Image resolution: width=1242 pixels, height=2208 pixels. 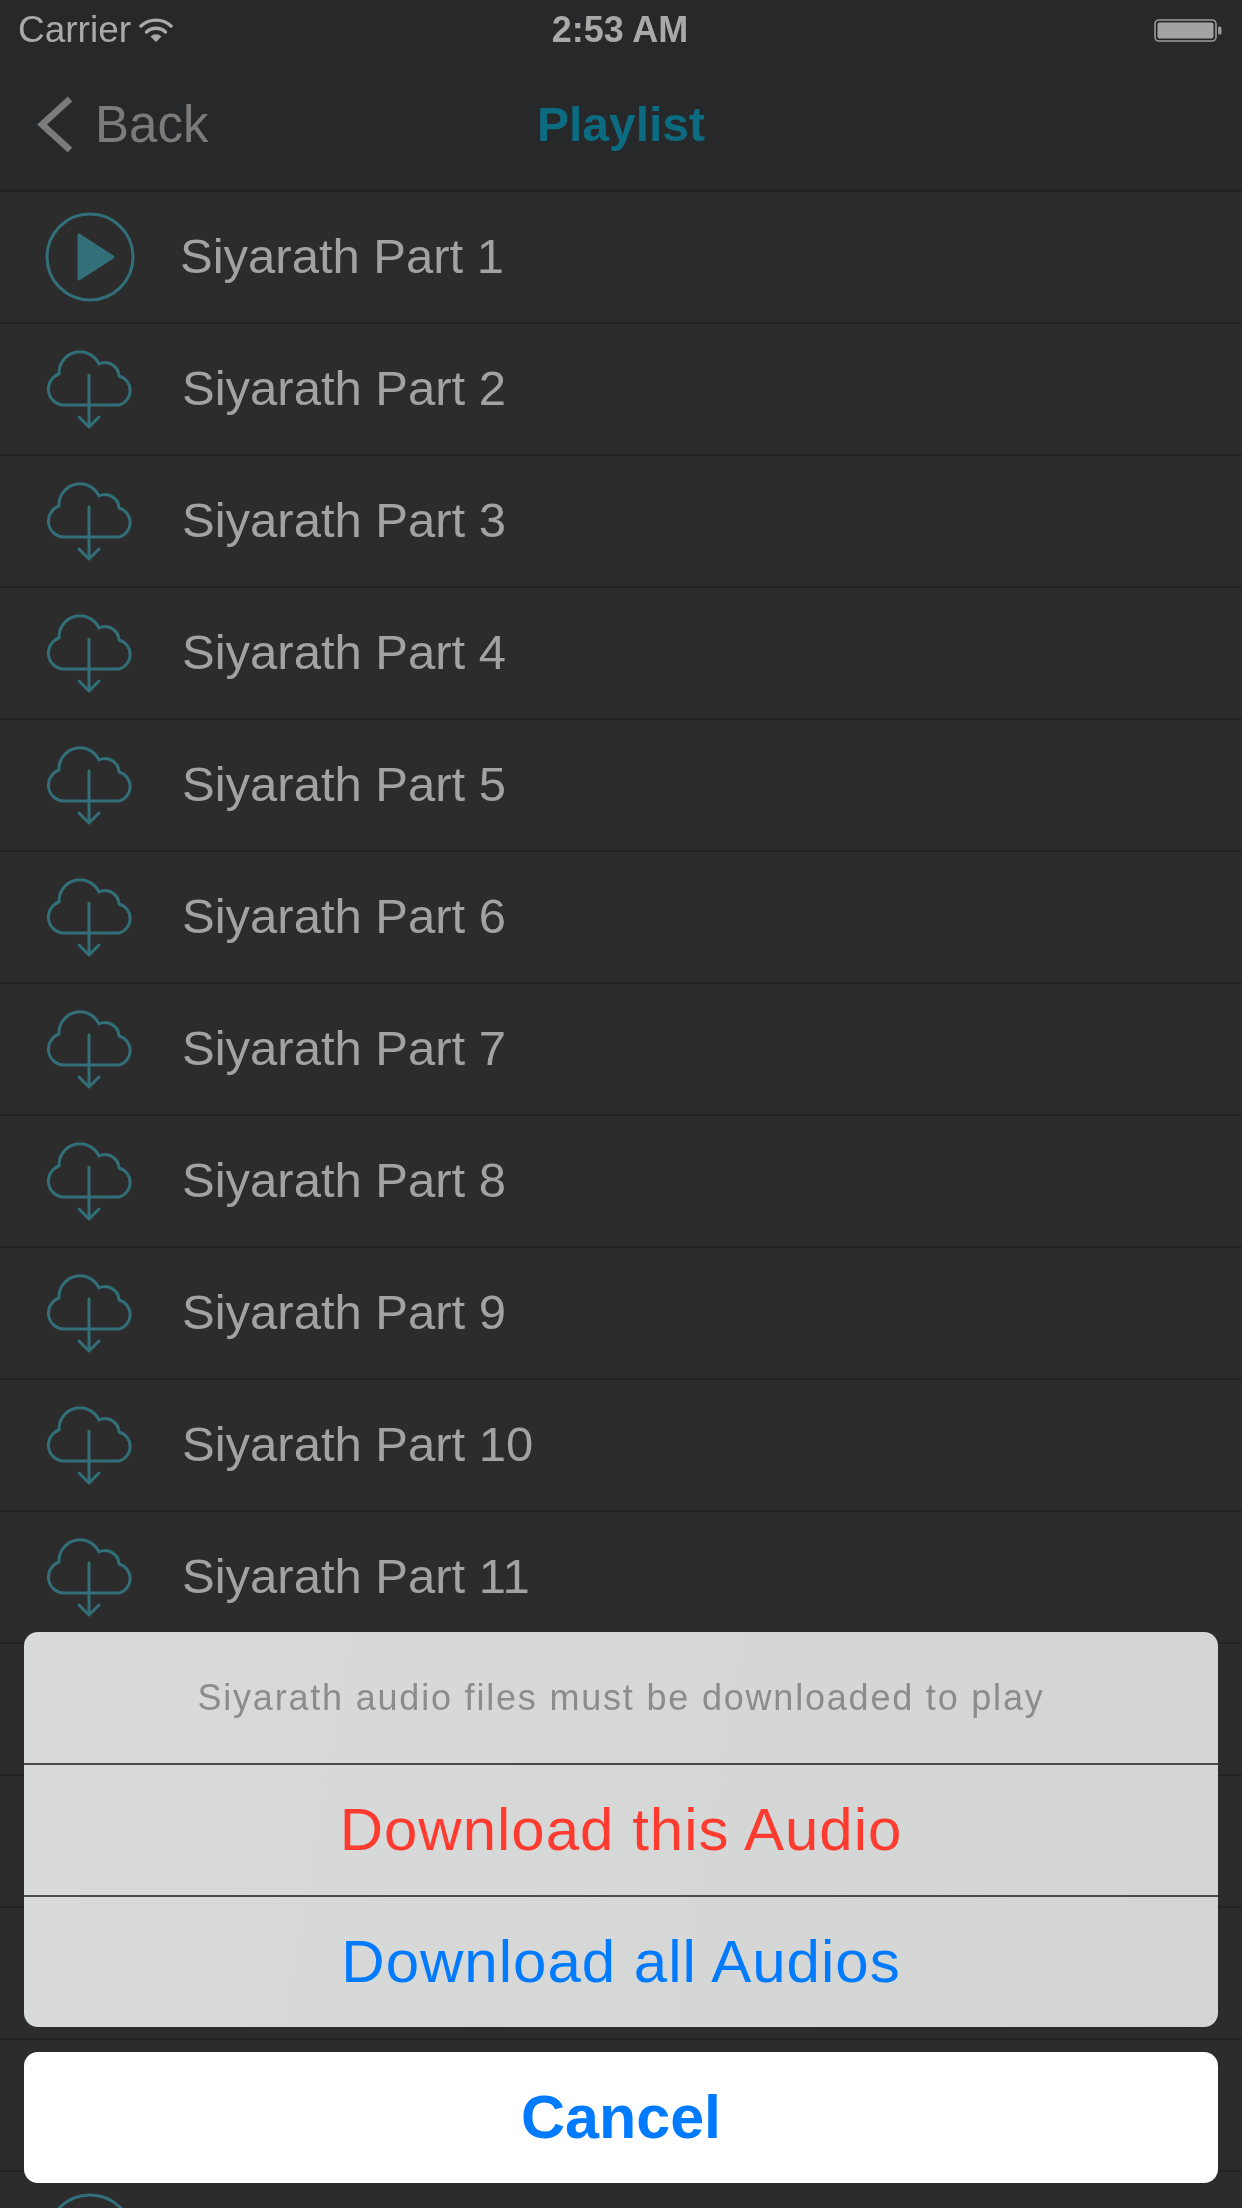 I want to click on track-title: Siyarath Part 8, so click(x=344, y=1181).